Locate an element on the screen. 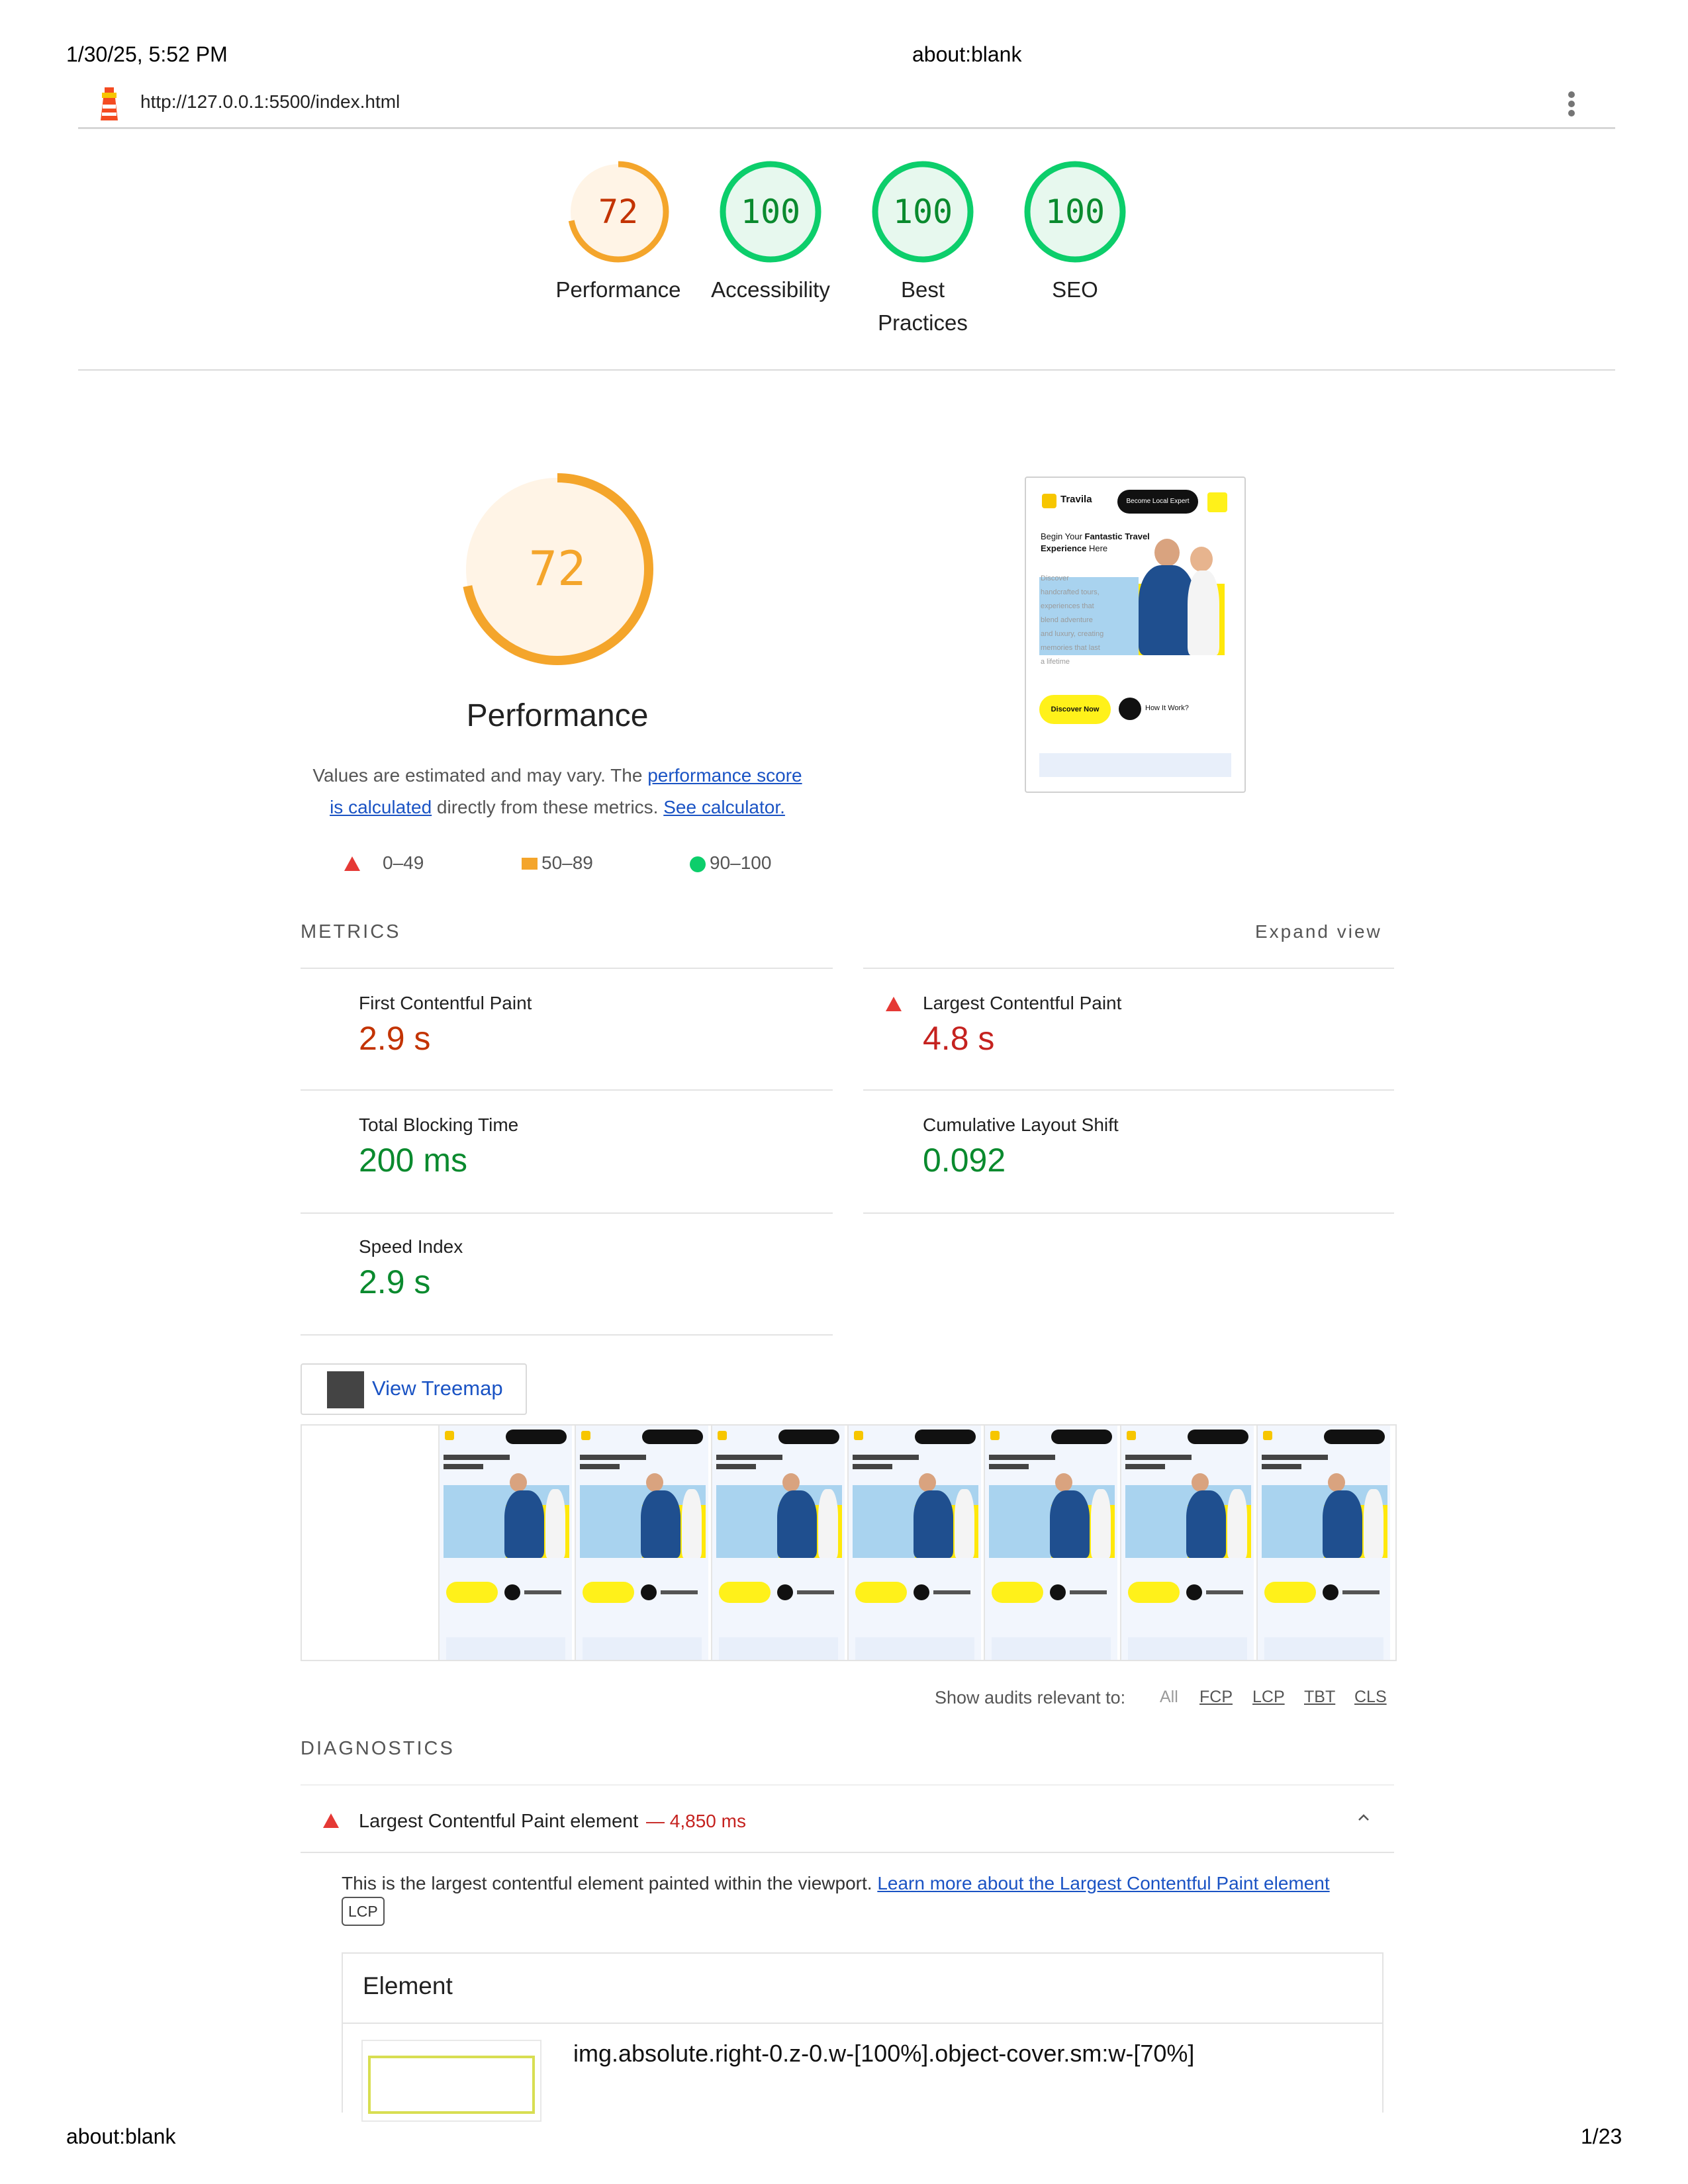  filter-tbt: TBT is located at coordinates (1319, 1698).